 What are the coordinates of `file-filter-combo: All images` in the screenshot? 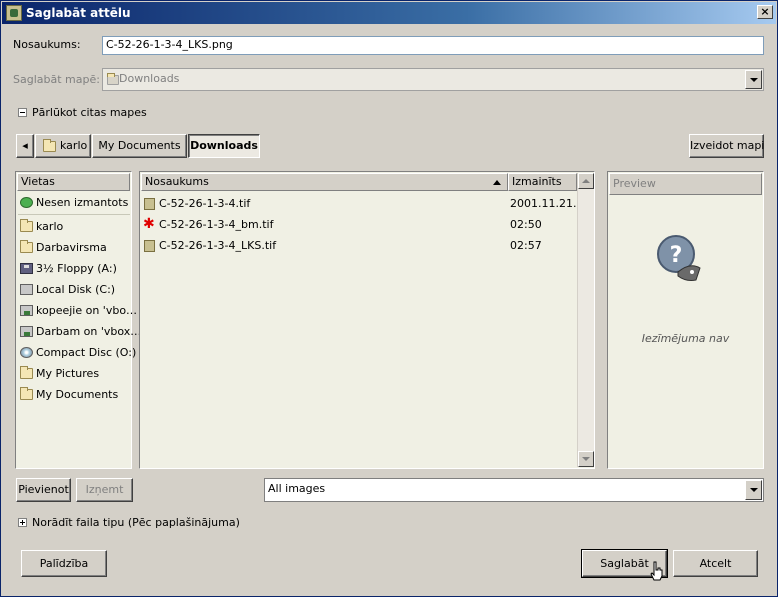 It's located at (514, 490).